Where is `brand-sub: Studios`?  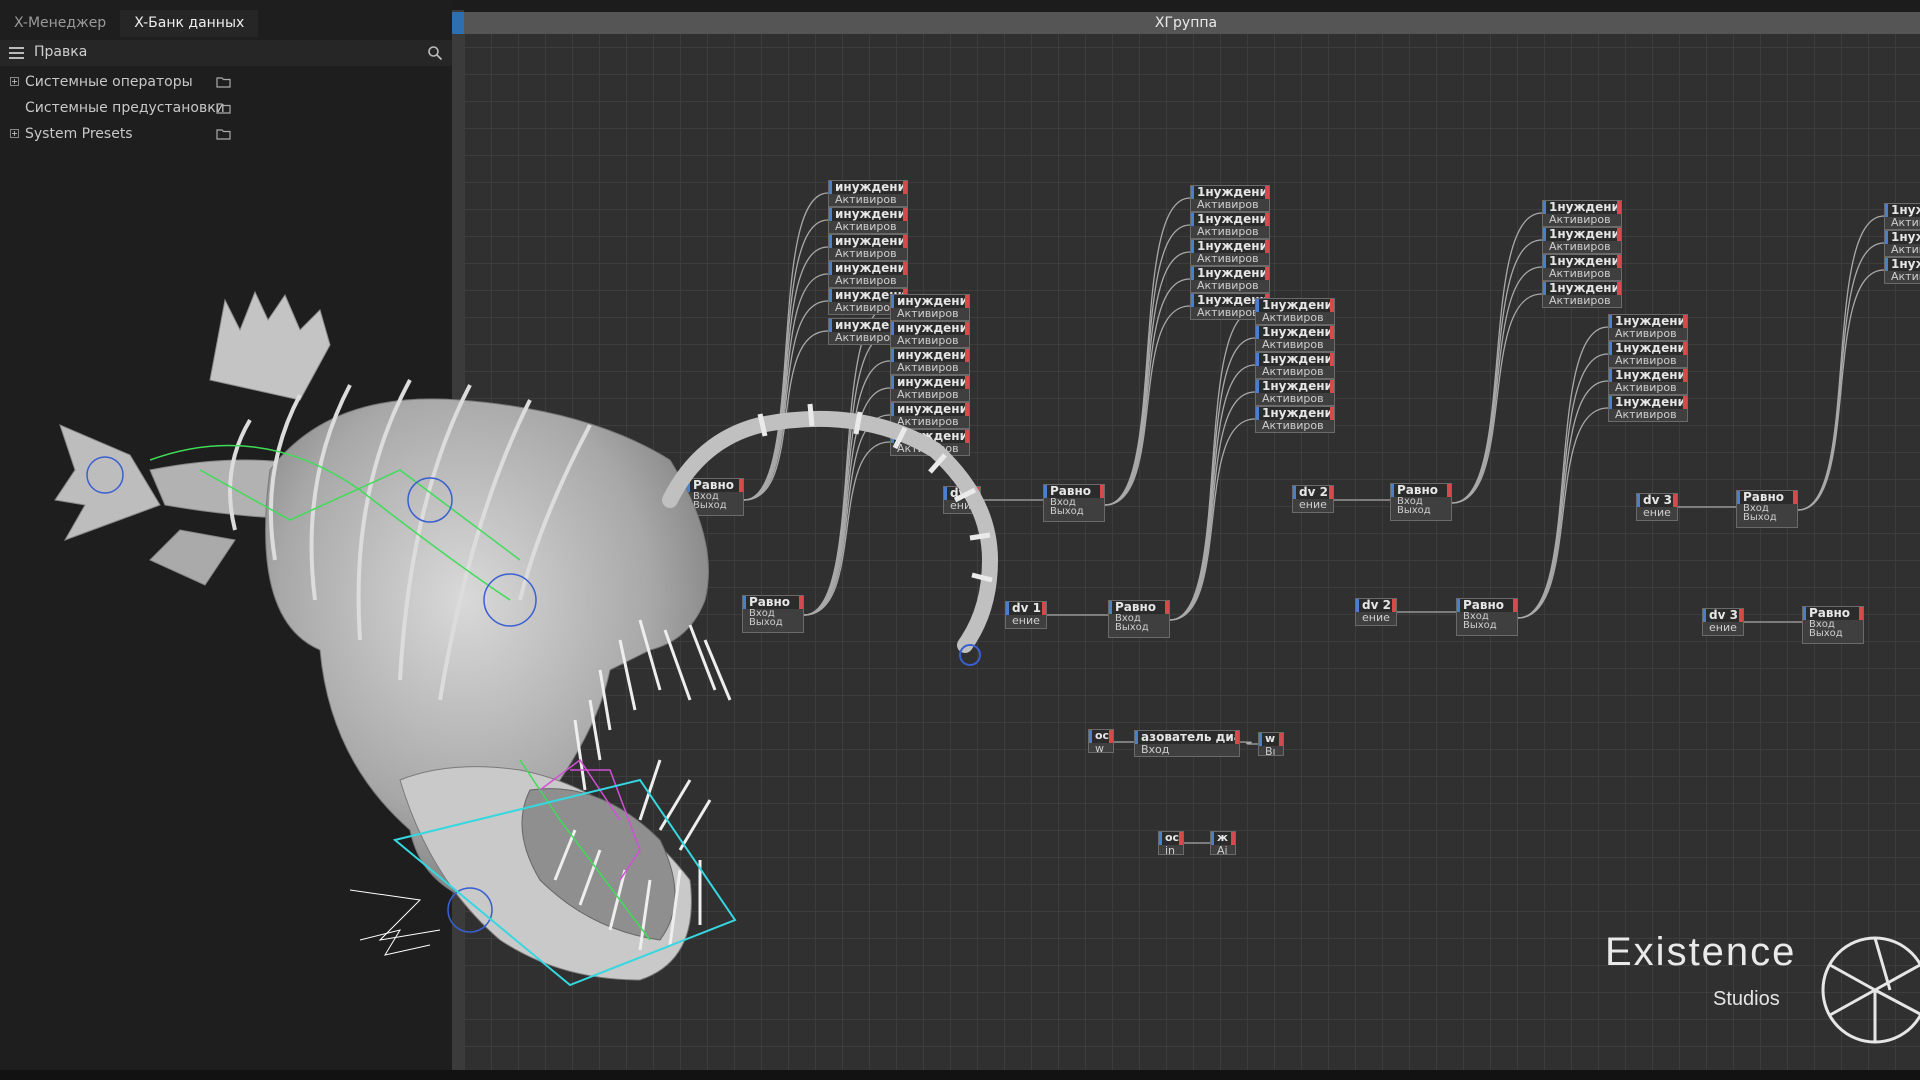
brand-sub: Studios is located at coordinates (1746, 999).